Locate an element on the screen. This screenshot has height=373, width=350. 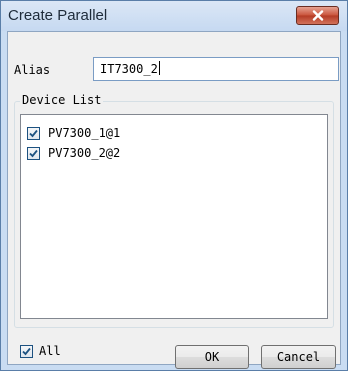
list-item: PV7300_1@1 is located at coordinates (73, 133).